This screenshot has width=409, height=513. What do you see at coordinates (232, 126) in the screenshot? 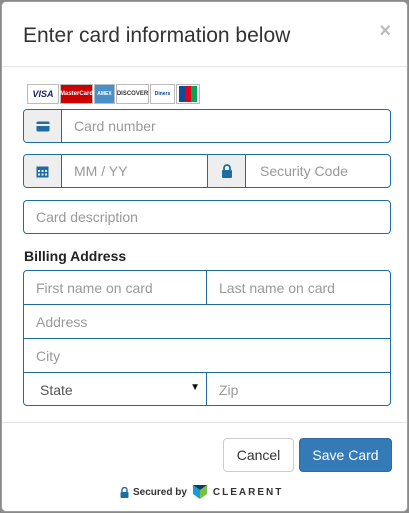
I see `card-number-input: Card number` at bounding box center [232, 126].